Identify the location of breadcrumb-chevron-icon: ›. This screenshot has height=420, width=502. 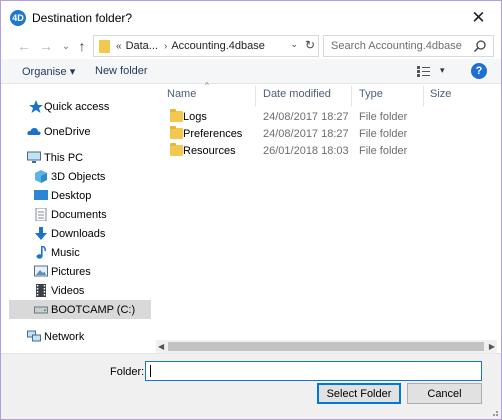
(165, 46).